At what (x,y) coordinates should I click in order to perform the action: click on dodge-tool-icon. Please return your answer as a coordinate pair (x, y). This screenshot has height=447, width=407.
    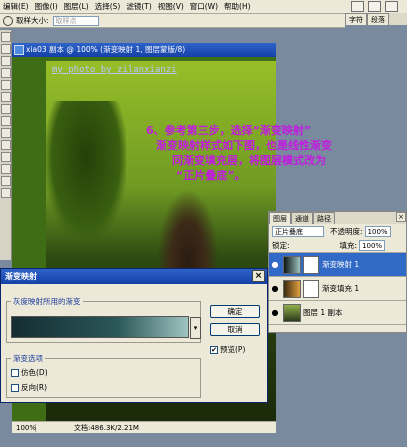
    Looking at the image, I should click on (6, 121).